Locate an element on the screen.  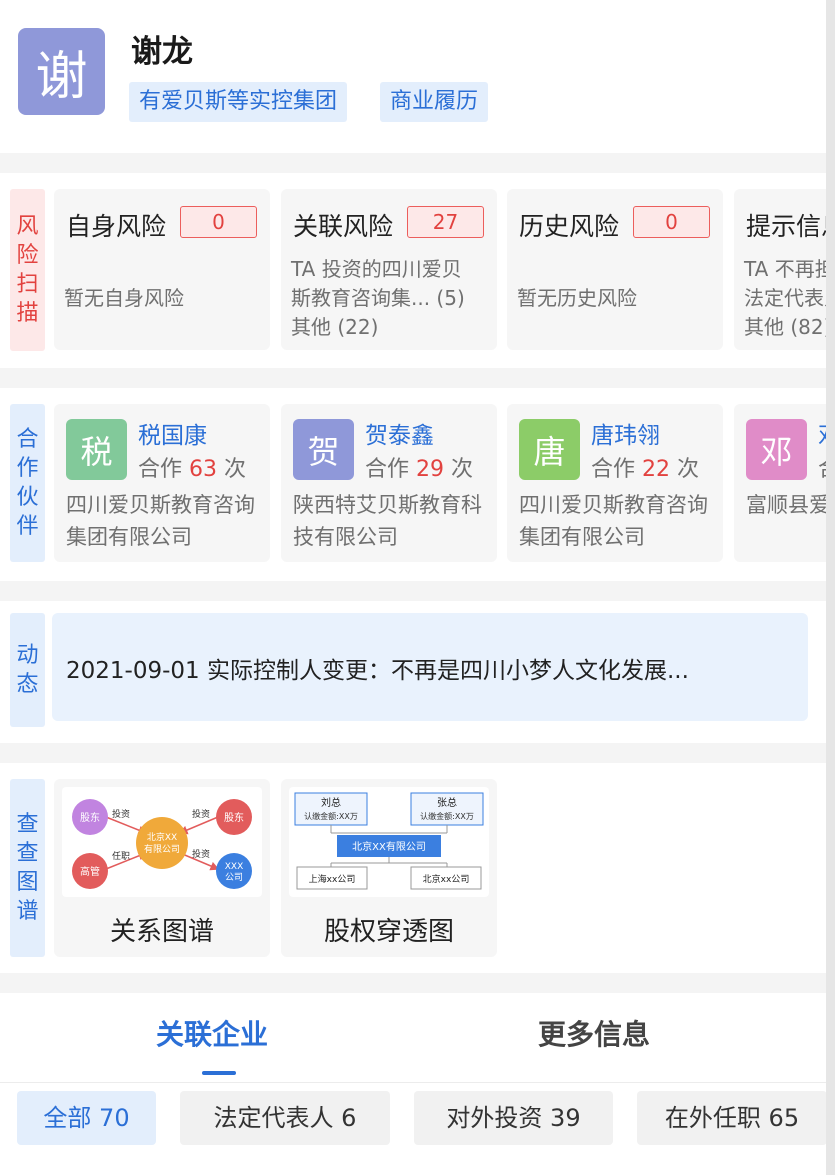
filter-legal-rep: 法定代表人 6 is located at coordinates (285, 1118).